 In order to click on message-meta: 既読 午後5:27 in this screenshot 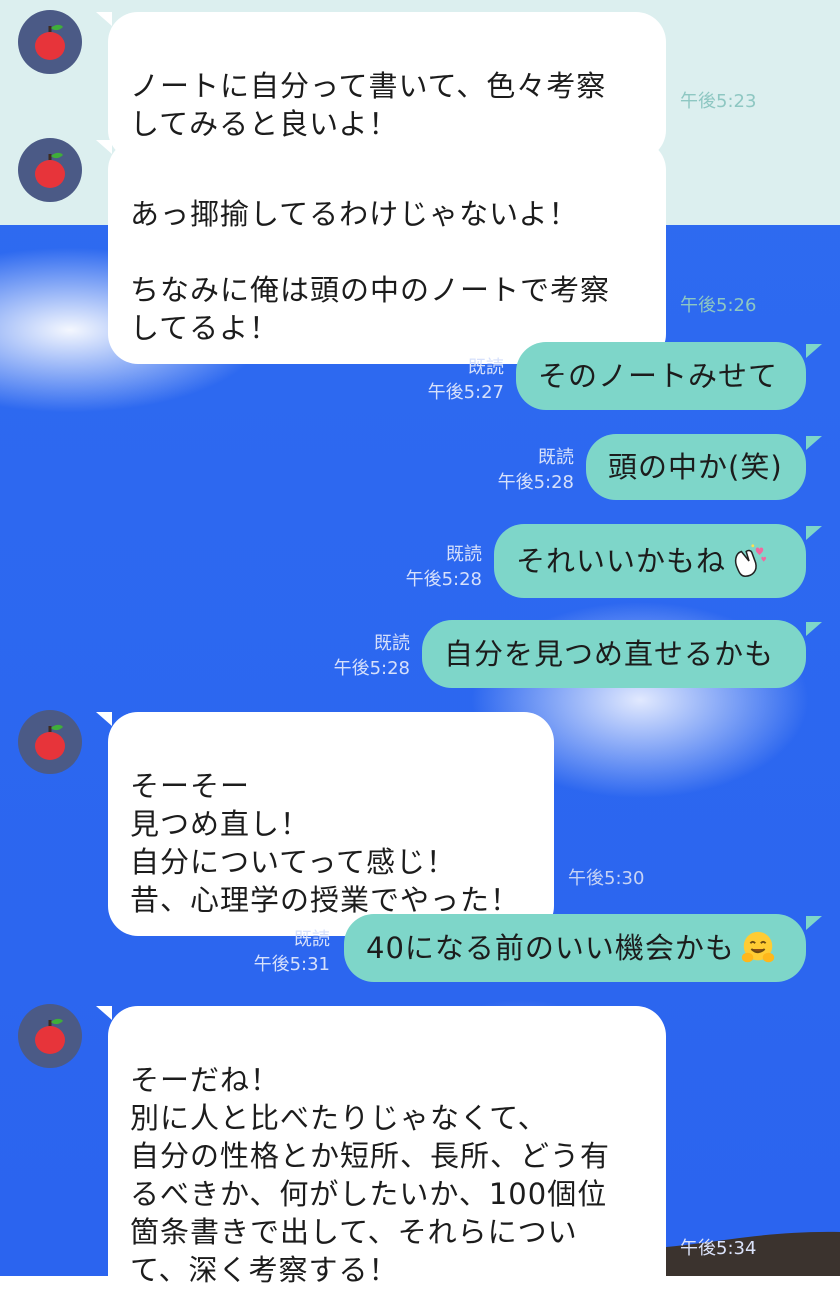, I will do `click(452, 380)`.